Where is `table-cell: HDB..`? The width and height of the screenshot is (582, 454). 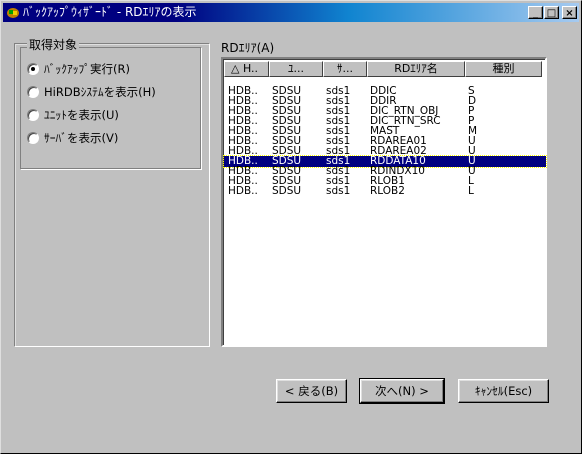 table-cell: HDB.. is located at coordinates (243, 191).